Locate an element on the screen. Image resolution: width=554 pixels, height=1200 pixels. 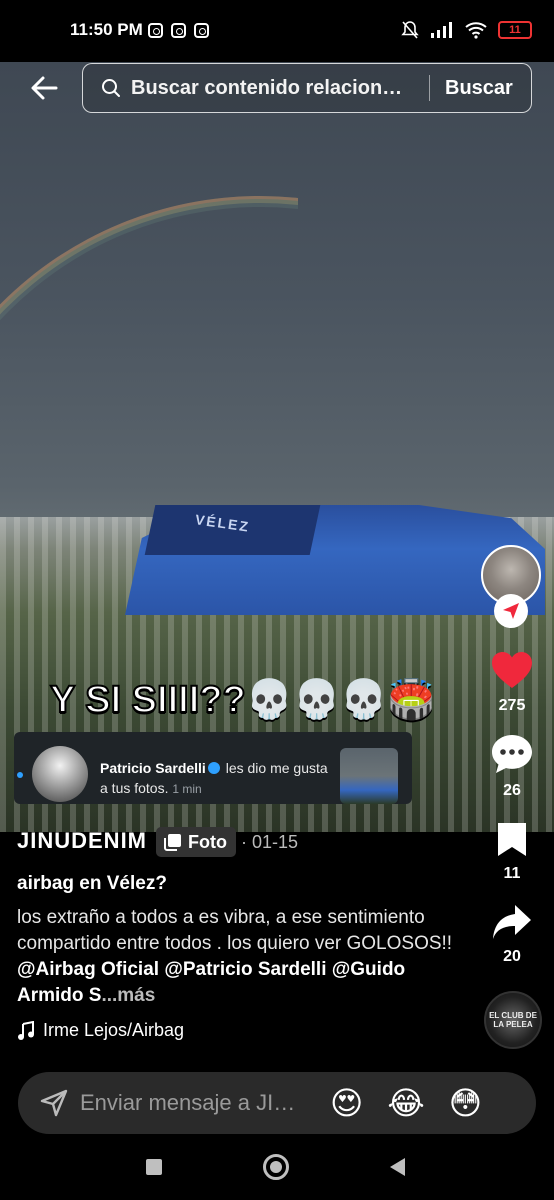
follow-button is located at coordinates (511, 611).